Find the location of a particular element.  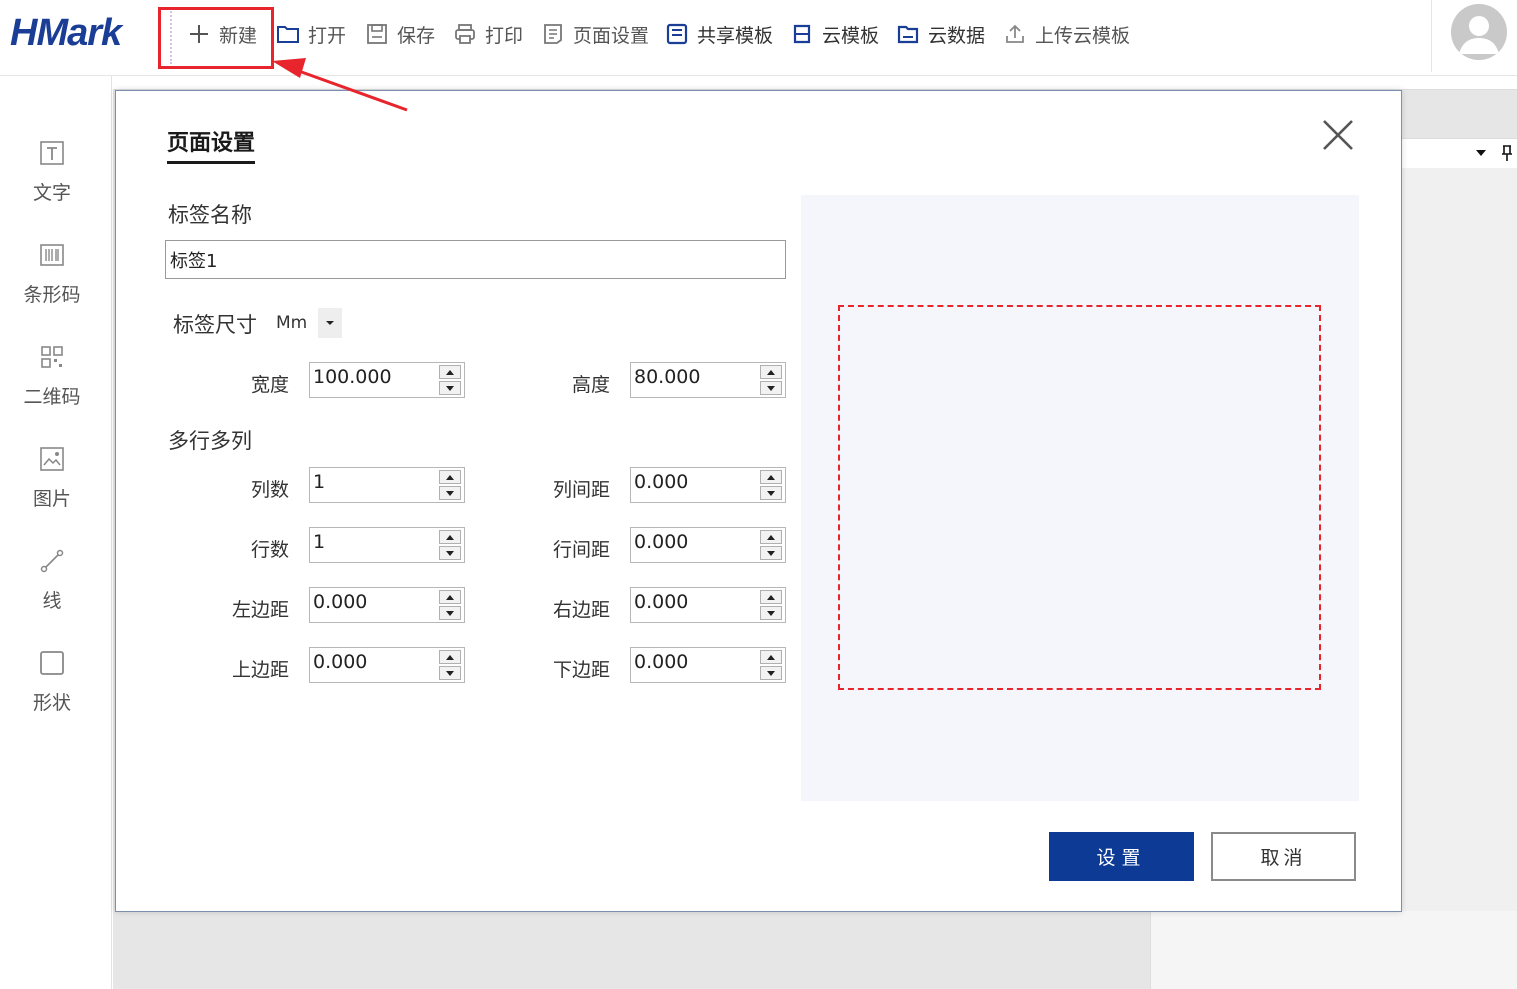

right-margin-increment-button is located at coordinates (771, 597).